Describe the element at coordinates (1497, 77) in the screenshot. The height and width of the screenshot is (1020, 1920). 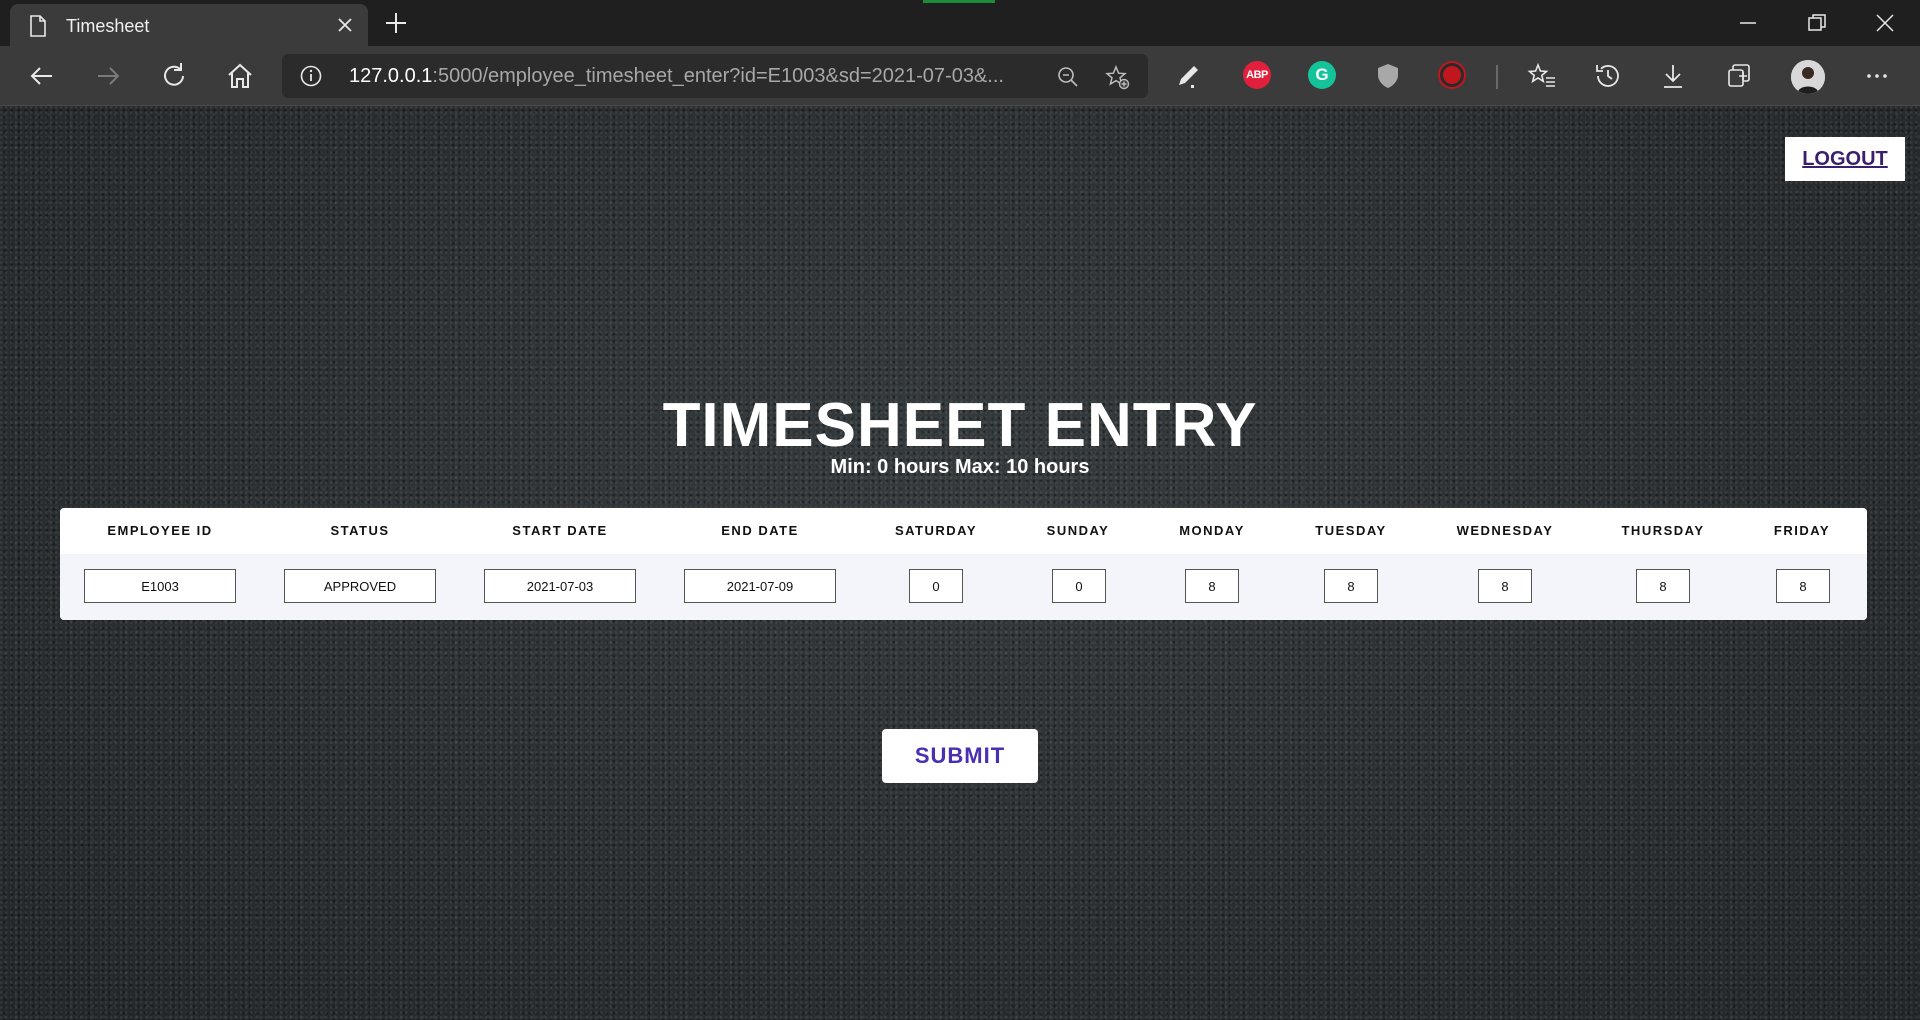
I see `toolbar-divider` at that location.